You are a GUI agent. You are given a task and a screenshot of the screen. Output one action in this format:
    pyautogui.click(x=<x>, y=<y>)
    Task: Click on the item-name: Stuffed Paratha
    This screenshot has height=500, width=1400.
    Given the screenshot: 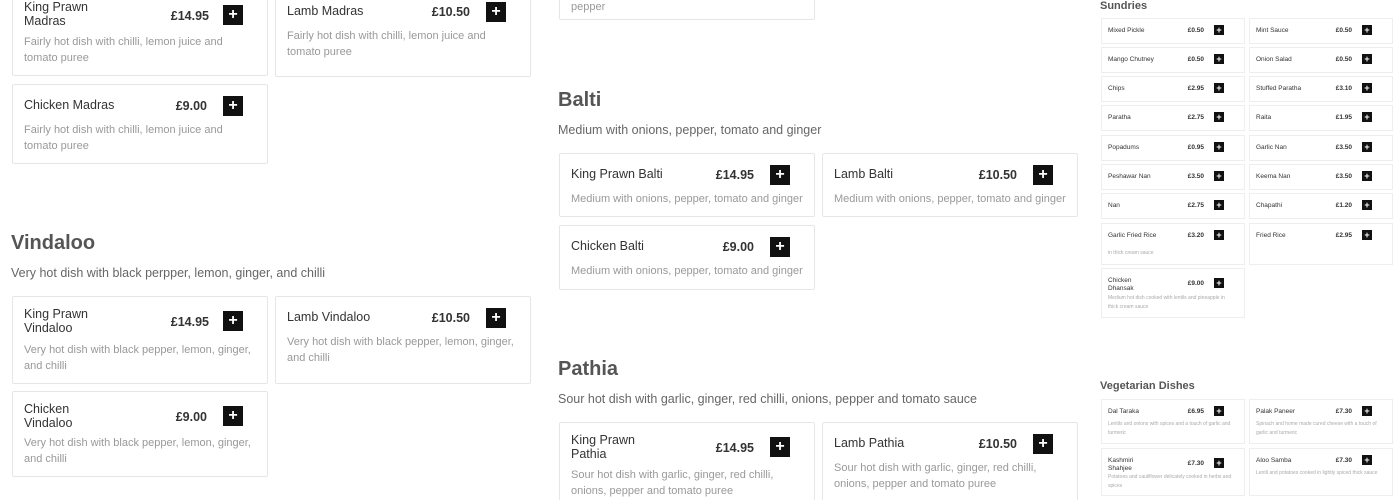 What is the action you would take?
    pyautogui.click(x=1279, y=88)
    